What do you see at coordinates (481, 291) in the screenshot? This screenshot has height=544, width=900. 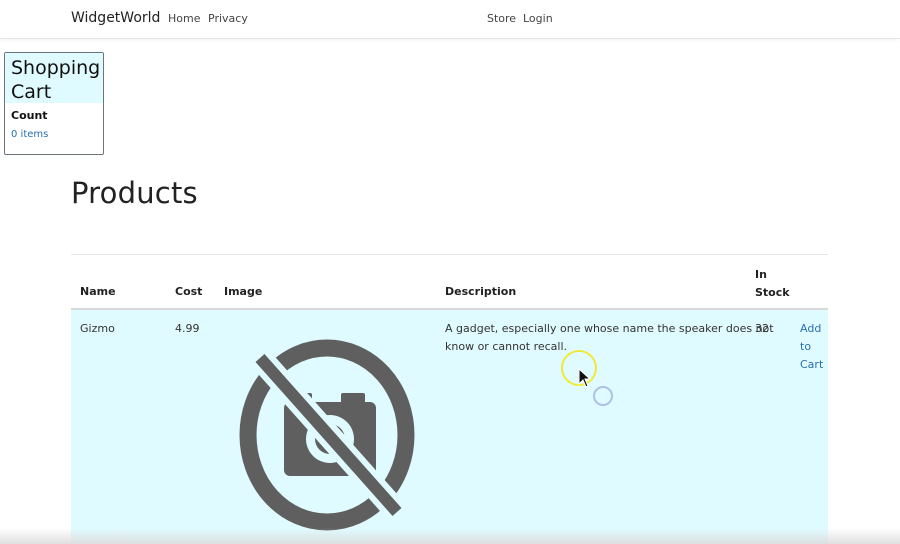 I see `column-header-description: Description` at bounding box center [481, 291].